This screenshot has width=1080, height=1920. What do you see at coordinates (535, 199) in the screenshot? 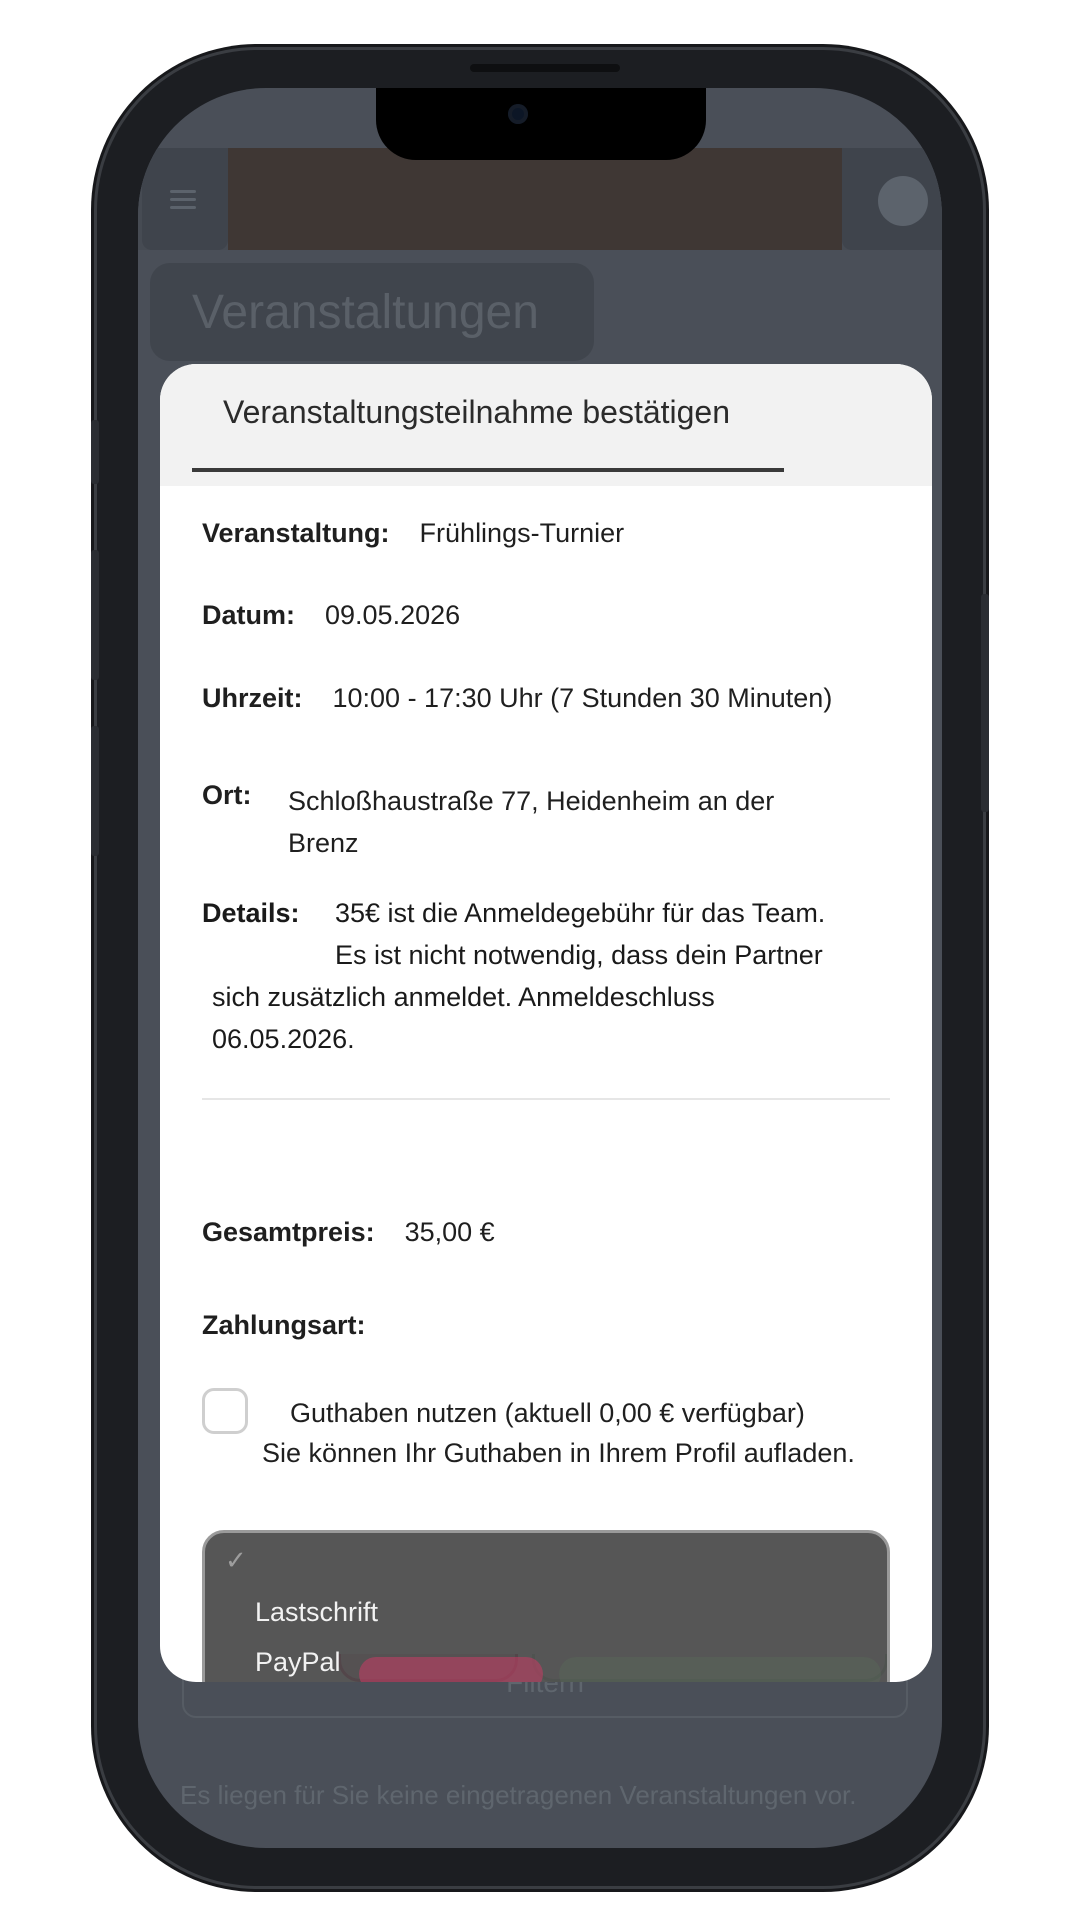
I see `header-banner` at bounding box center [535, 199].